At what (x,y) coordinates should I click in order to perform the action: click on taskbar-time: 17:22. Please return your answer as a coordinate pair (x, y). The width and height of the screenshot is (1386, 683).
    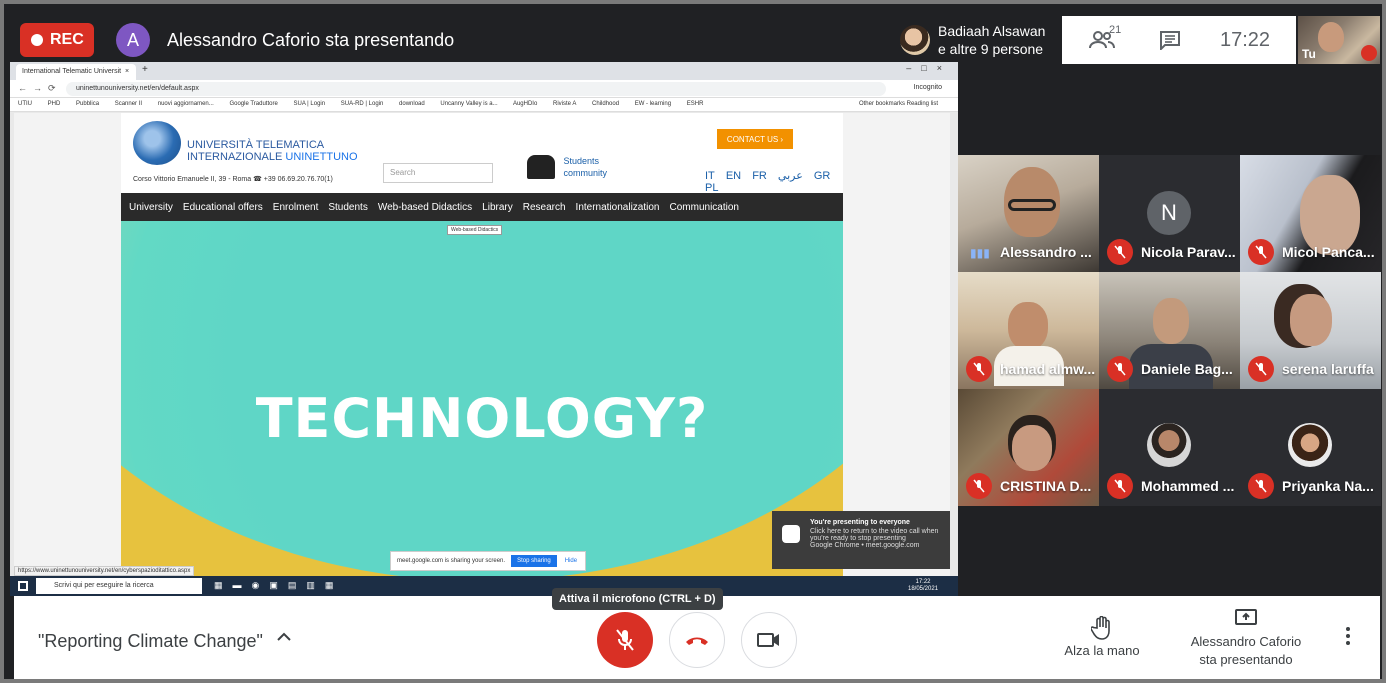
    Looking at the image, I should click on (923, 582).